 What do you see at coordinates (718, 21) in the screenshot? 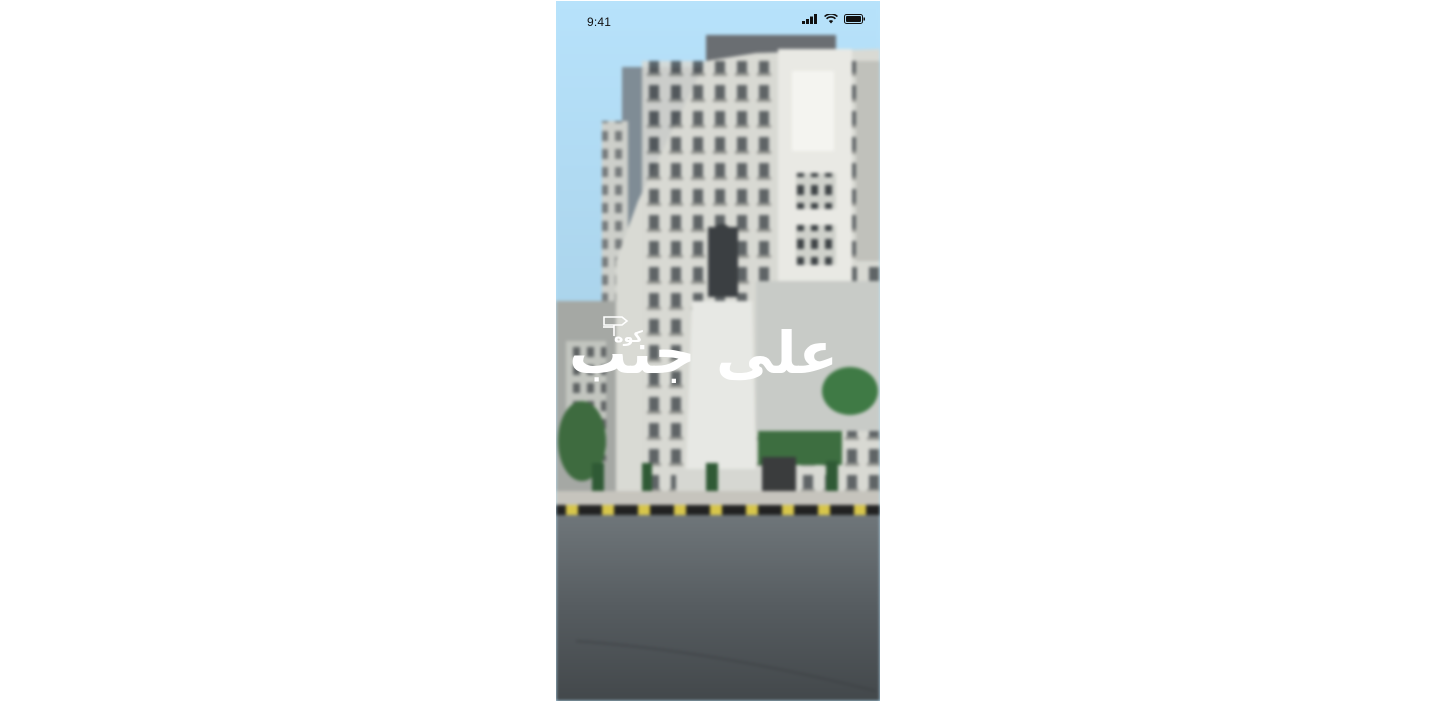
I see `status-bar: 9:41` at bounding box center [718, 21].